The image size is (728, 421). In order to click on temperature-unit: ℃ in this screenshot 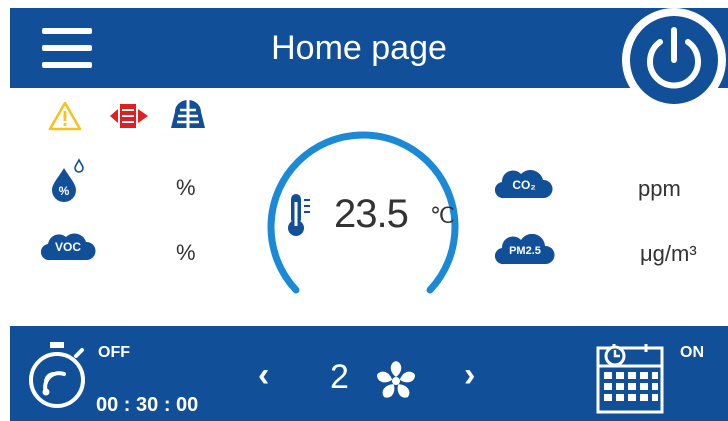, I will do `click(442, 215)`.